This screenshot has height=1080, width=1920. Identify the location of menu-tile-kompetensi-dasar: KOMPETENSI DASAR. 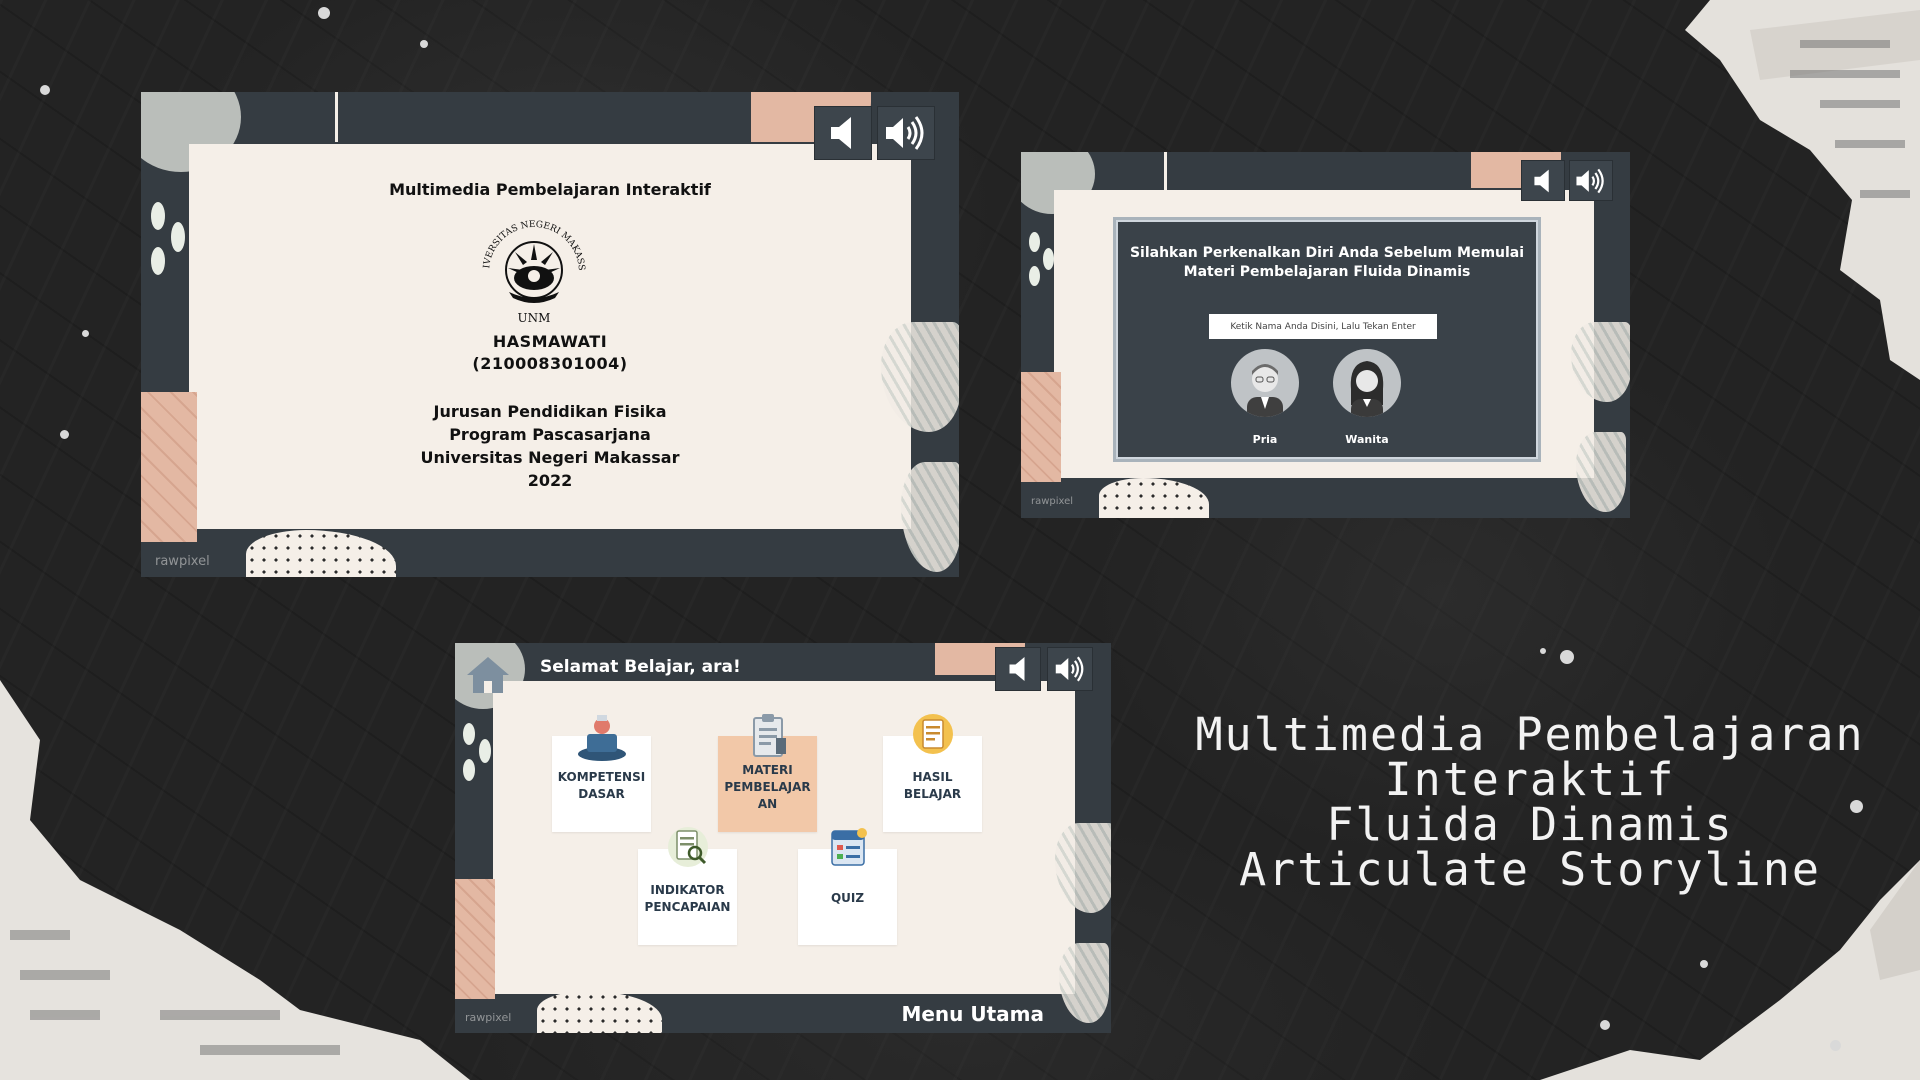
(601, 773).